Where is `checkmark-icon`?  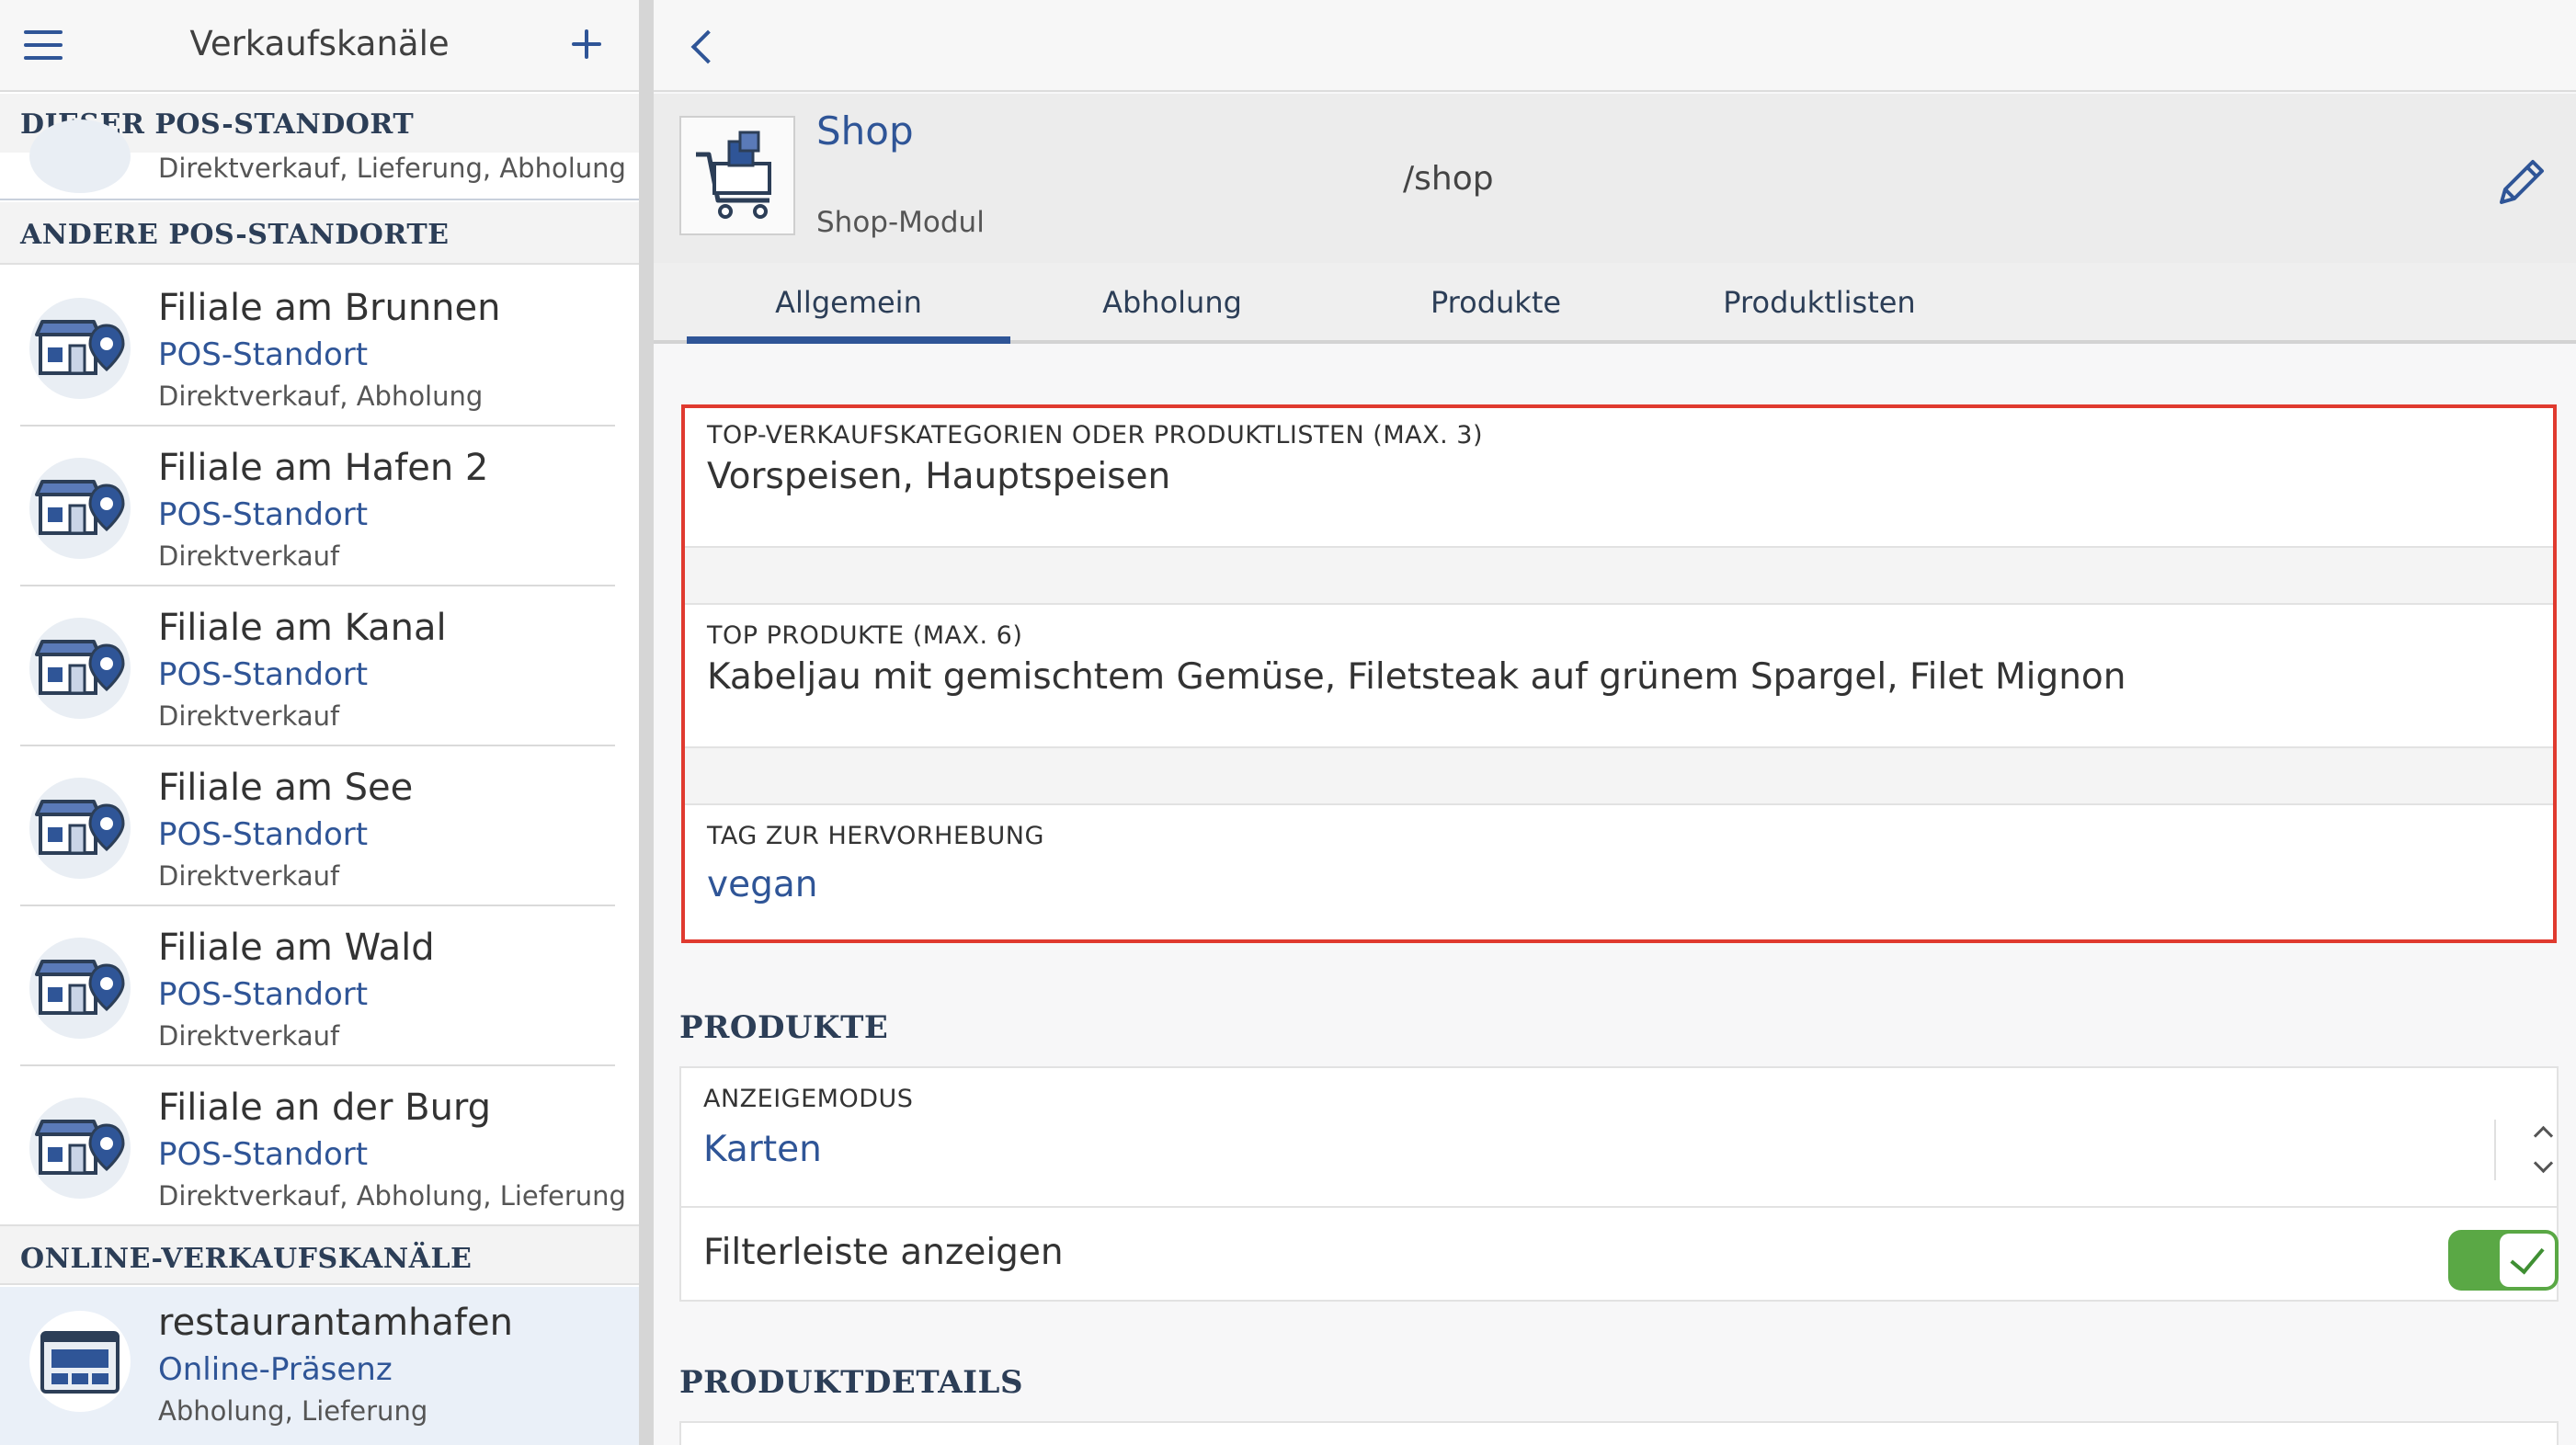
checkmark-icon is located at coordinates (2527, 1261).